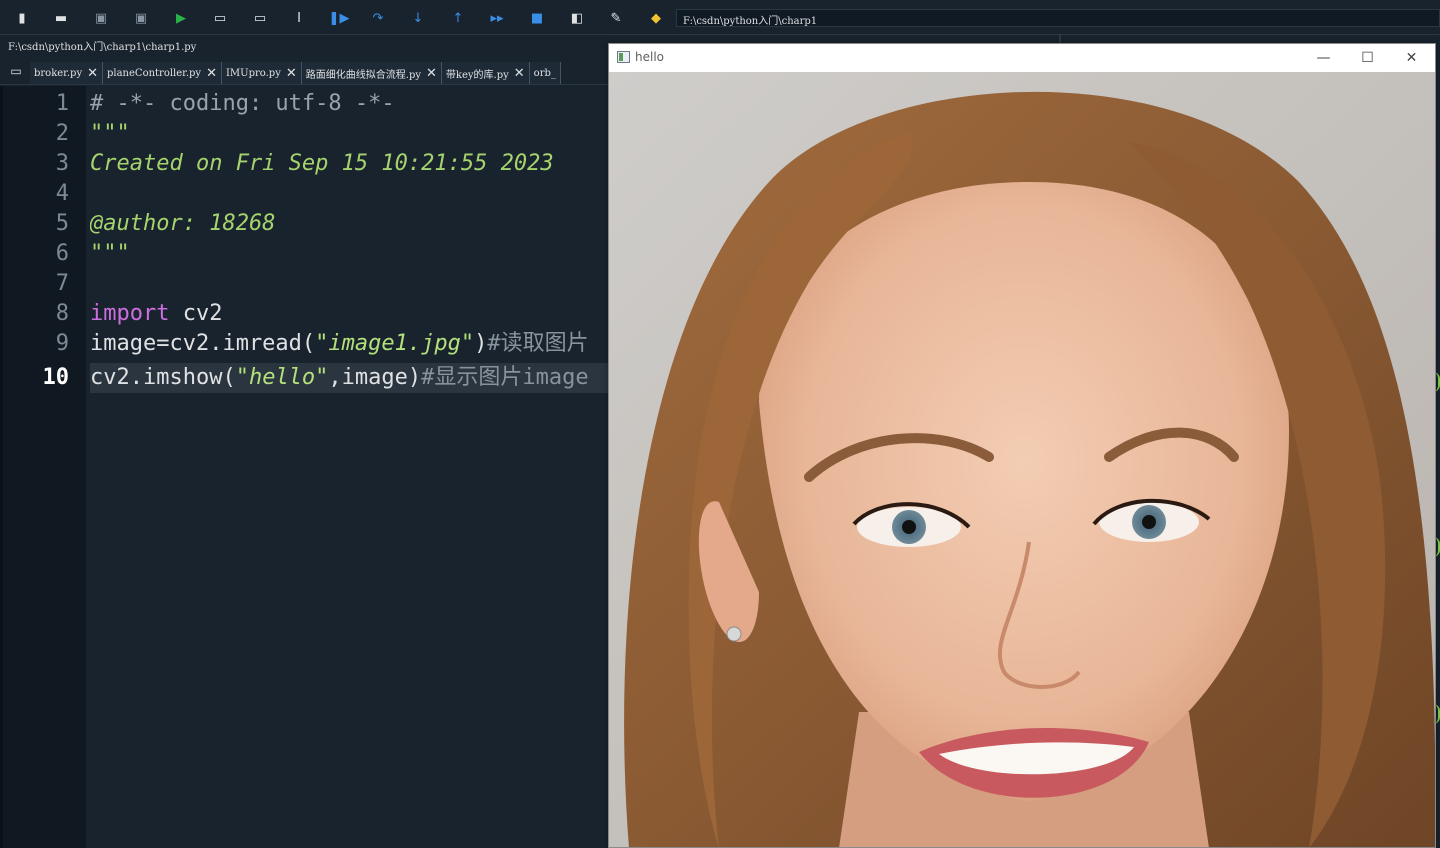 The height and width of the screenshot is (848, 1440). Describe the element at coordinates (395, 343) in the screenshot. I see `code-token: "image1.jpg"` at that location.